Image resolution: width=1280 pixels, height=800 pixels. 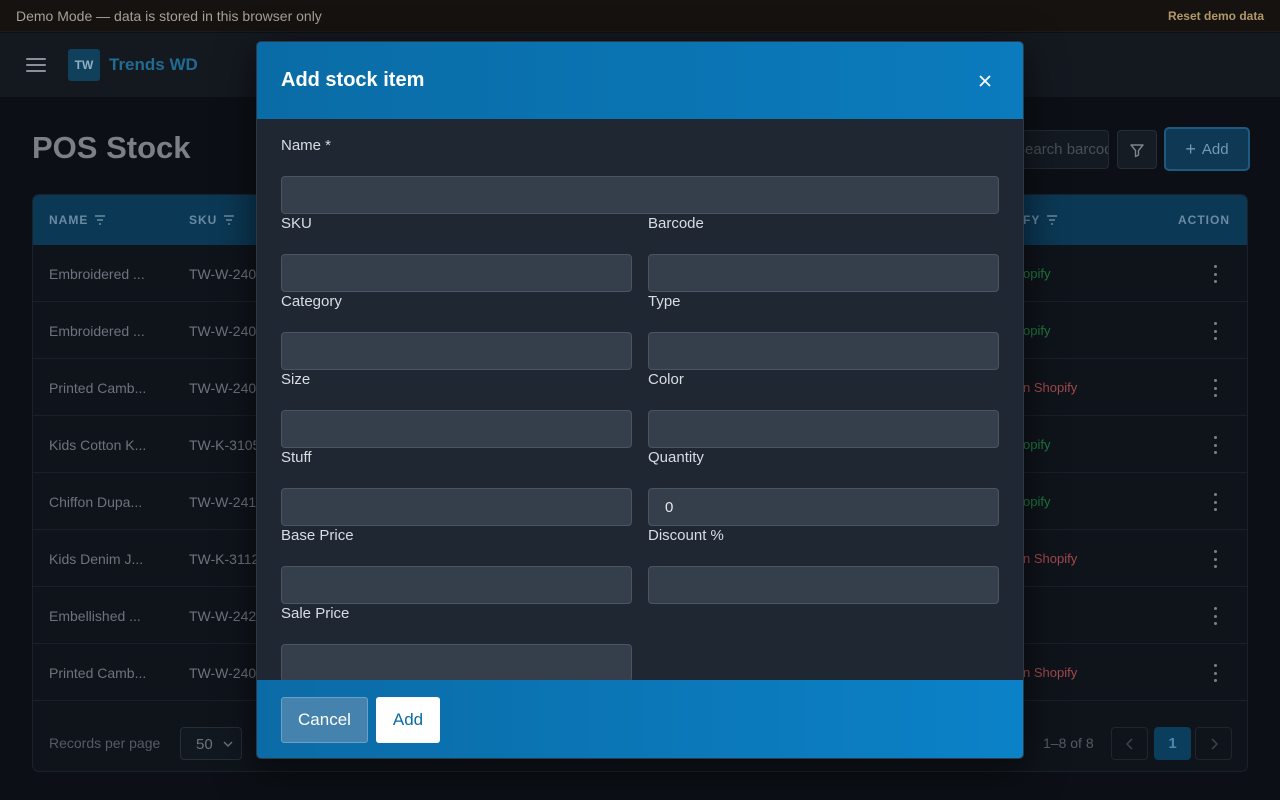 I want to click on stuff-input, so click(x=456, y=507).